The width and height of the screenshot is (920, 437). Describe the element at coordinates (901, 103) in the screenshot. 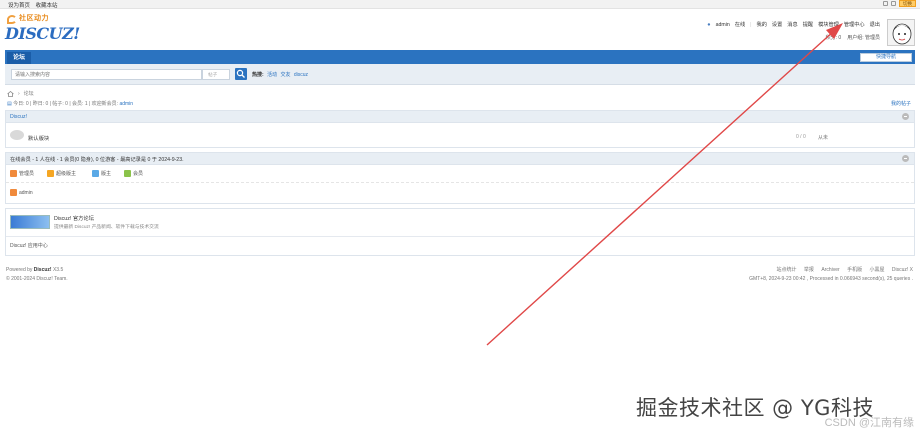

I see `my-posts-link: 我的帖子` at that location.